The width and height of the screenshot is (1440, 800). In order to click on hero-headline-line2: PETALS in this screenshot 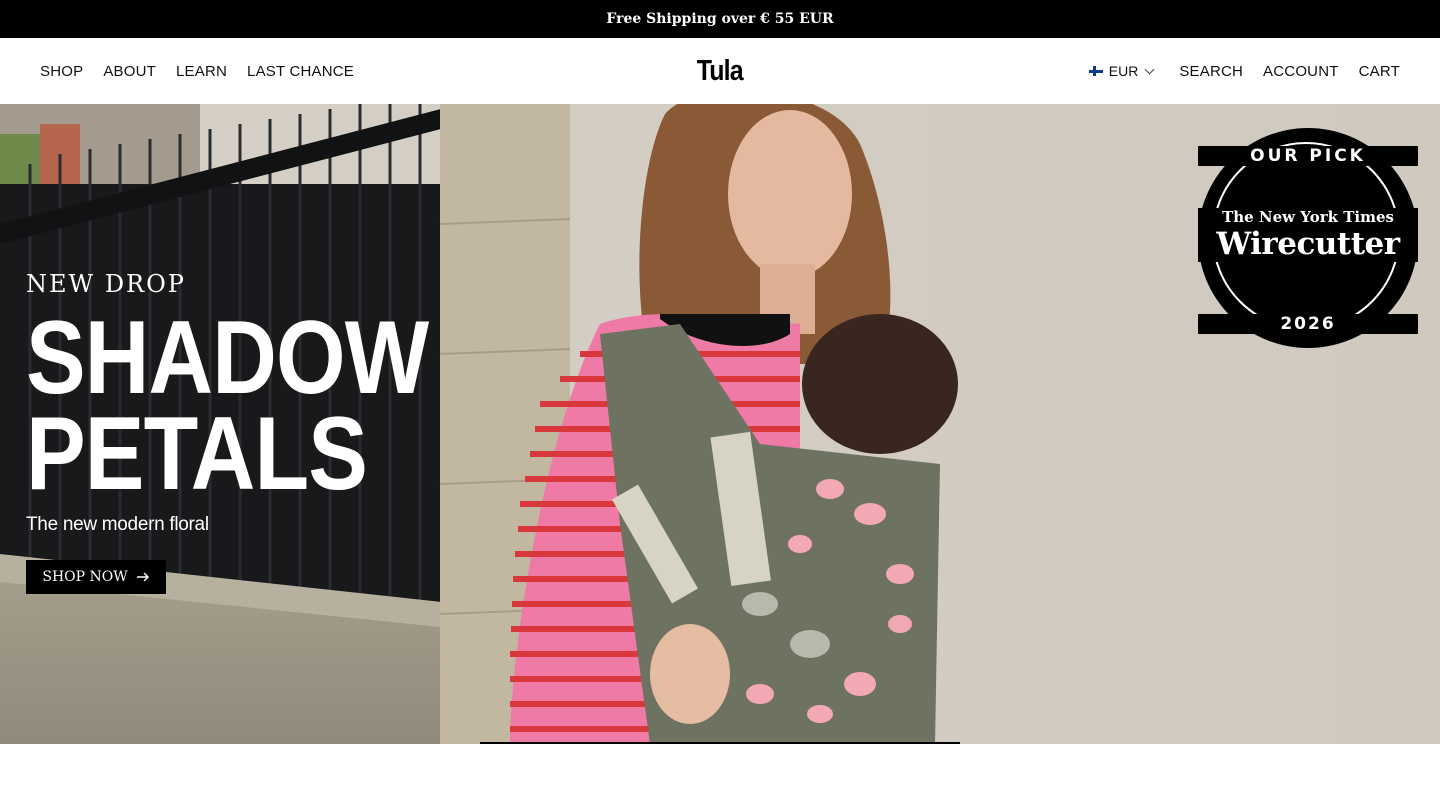, I will do `click(197, 454)`.